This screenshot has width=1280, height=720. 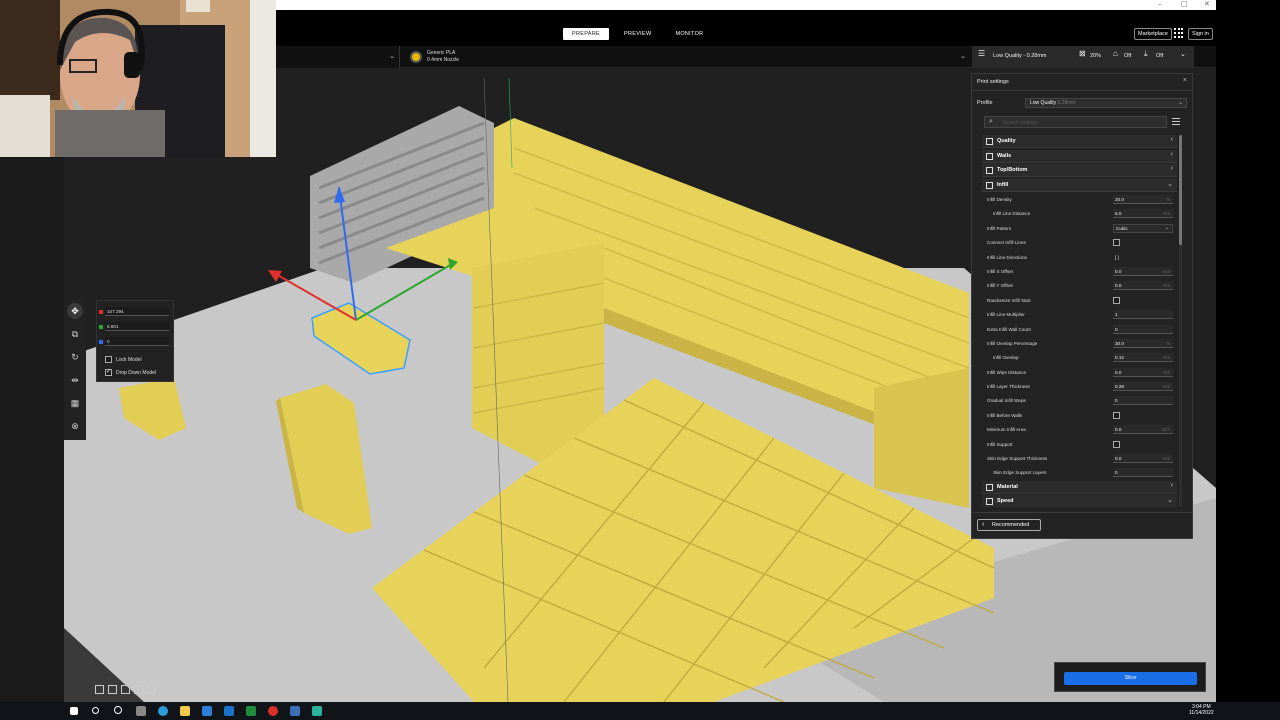 What do you see at coordinates (137, 311) in the screenshot?
I see `x-position-field: 107.294` at bounding box center [137, 311].